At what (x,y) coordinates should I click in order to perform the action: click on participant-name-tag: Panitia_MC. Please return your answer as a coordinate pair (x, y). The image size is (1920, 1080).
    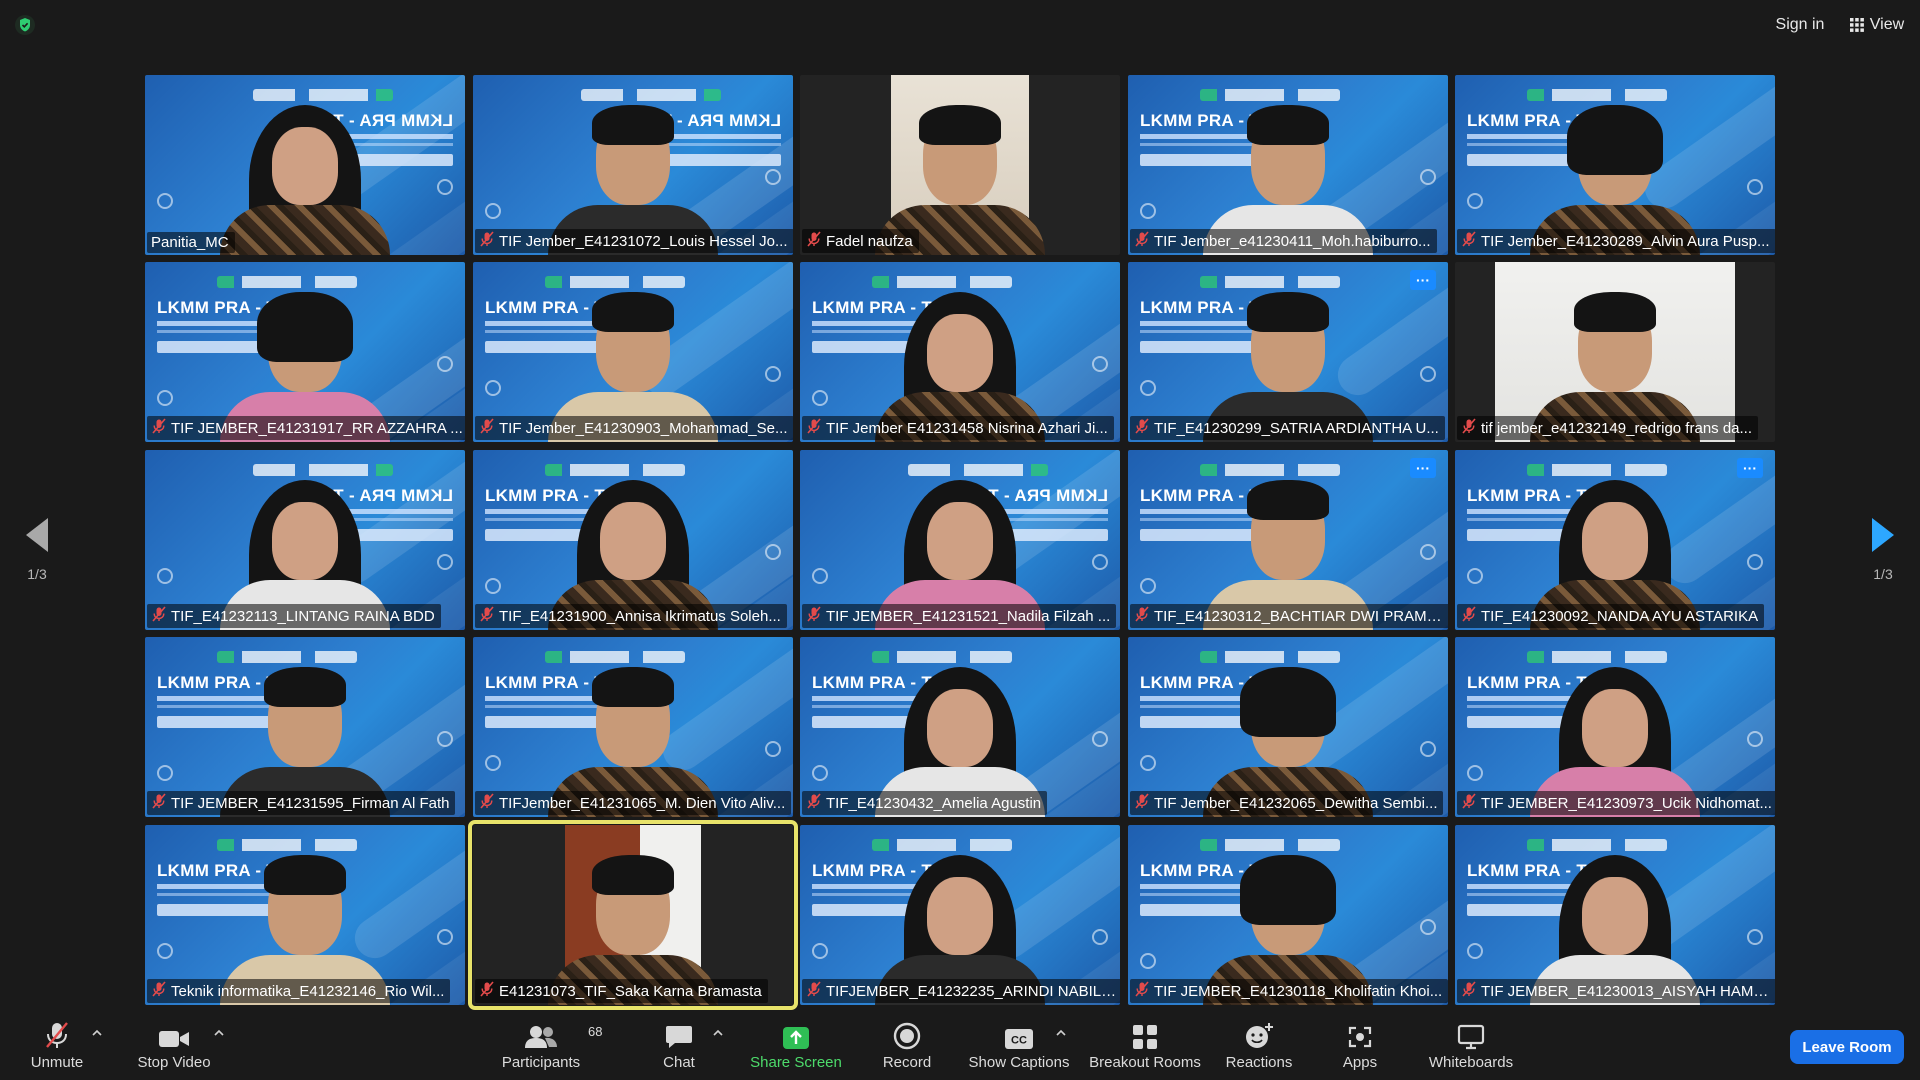
    Looking at the image, I should click on (191, 242).